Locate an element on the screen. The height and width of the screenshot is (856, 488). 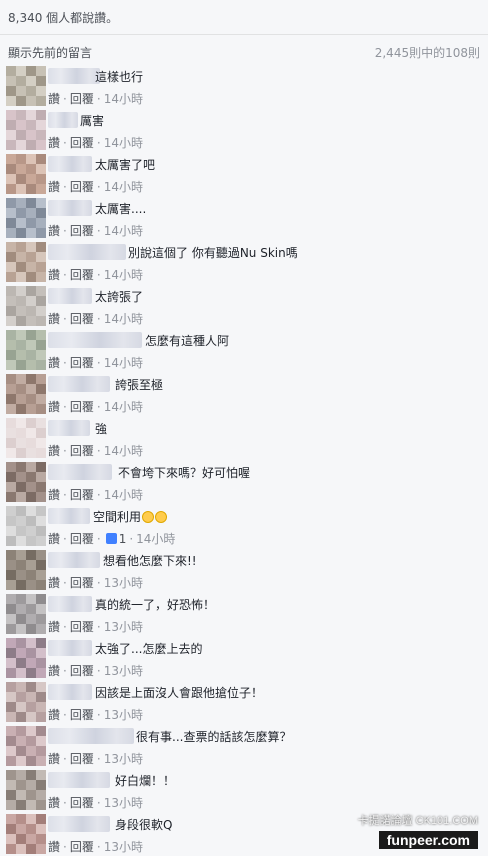
watermark-logo: funpeer.com is located at coordinates (428, 840).